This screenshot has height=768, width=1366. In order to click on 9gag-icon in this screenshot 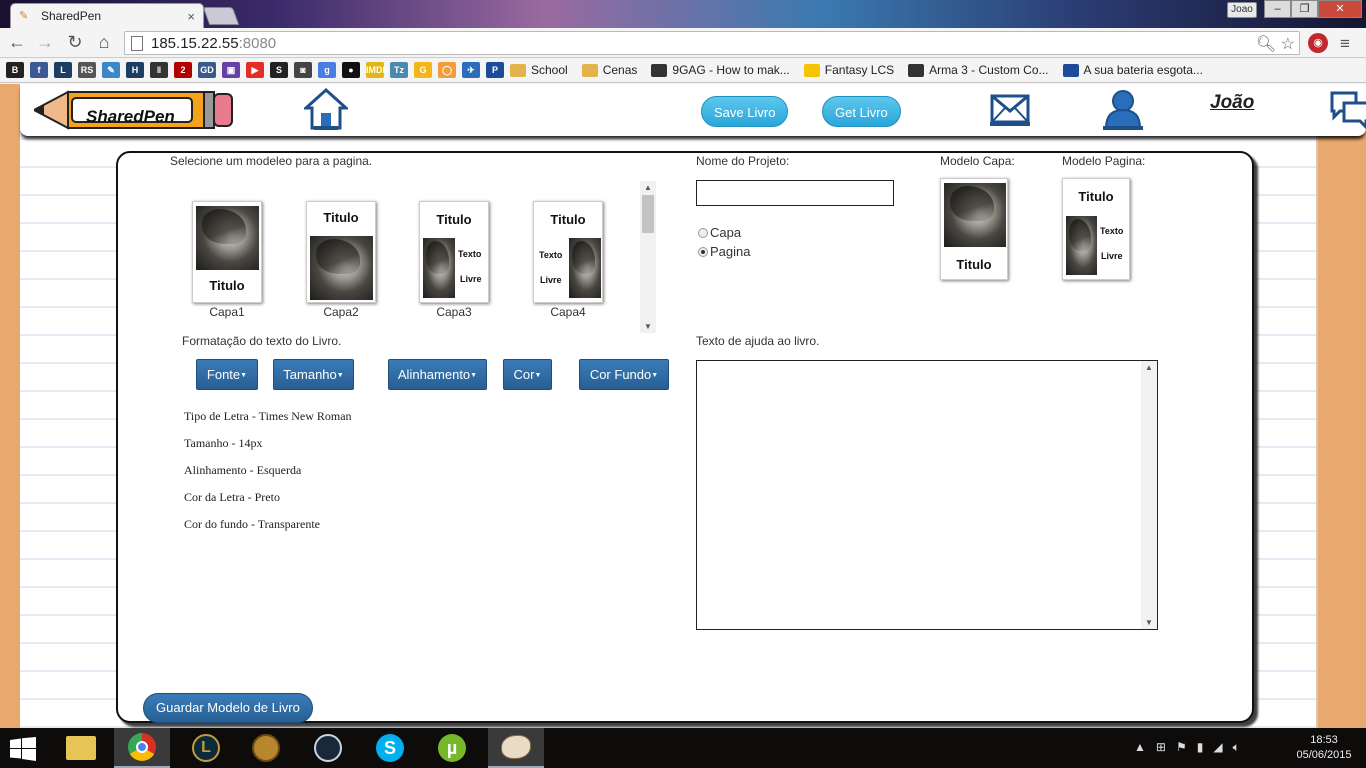, I will do `click(659, 70)`.